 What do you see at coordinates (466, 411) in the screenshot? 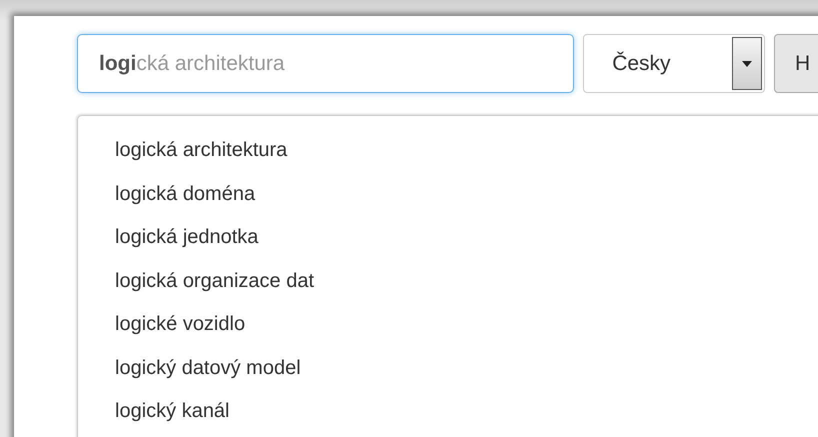
I see `suggestion-item: logický kanál` at bounding box center [466, 411].